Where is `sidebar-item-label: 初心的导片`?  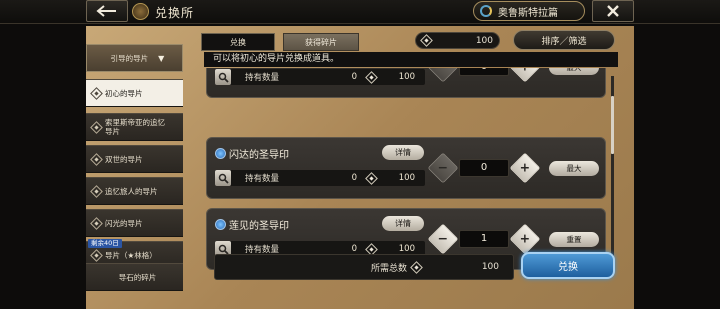
sidebar-item-label: 初心的导片 is located at coordinates (124, 93).